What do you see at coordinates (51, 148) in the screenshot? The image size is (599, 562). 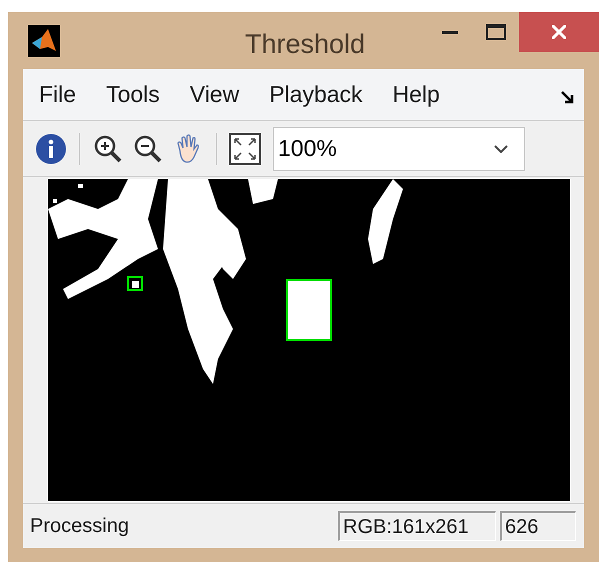 I see `info-icon` at bounding box center [51, 148].